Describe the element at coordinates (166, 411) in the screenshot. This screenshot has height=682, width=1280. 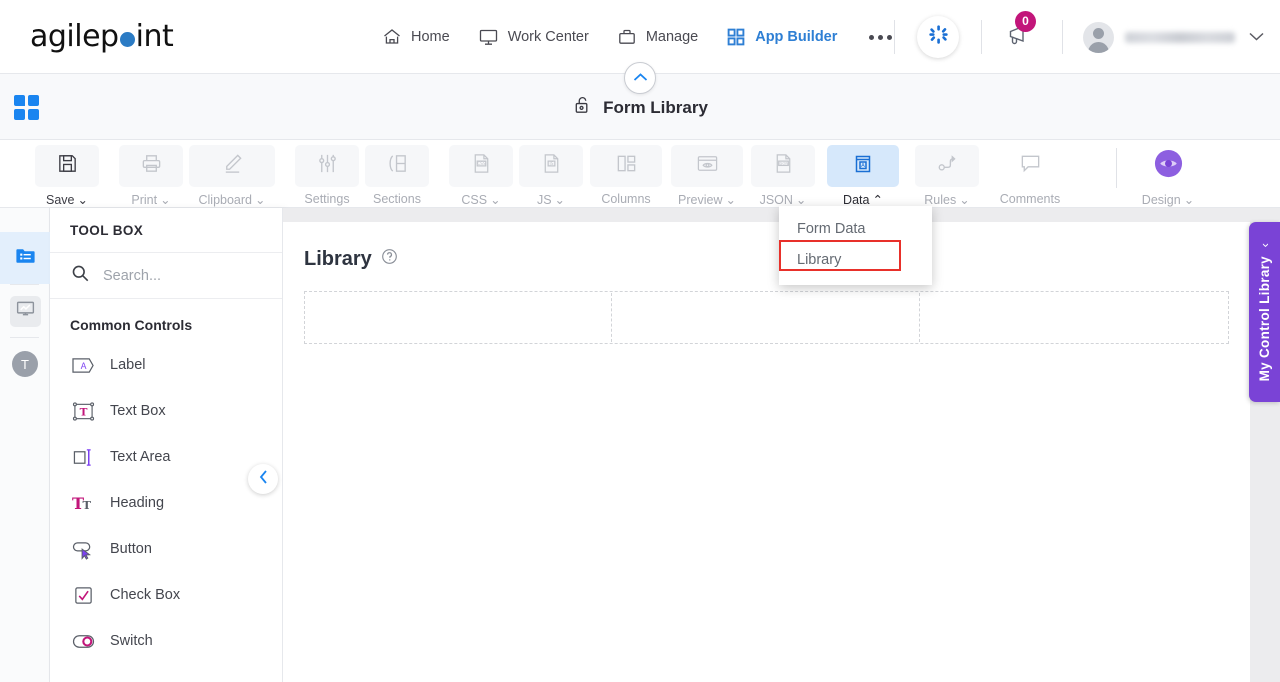
I see `toolbox-control-text-box: T Text Box` at that location.